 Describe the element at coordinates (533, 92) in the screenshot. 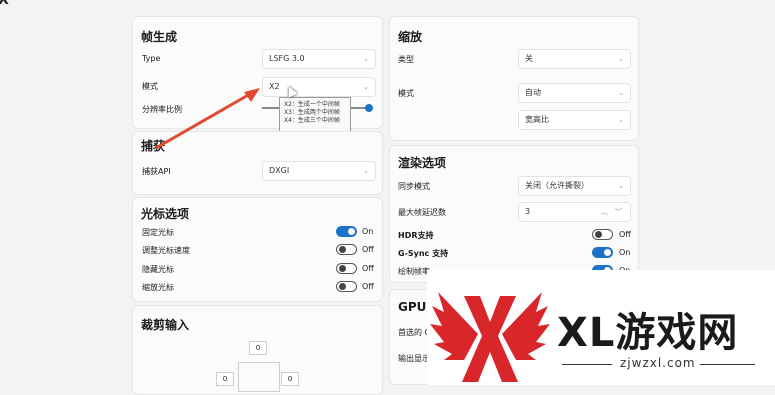

I see `scaling-mode-value: 自动` at that location.